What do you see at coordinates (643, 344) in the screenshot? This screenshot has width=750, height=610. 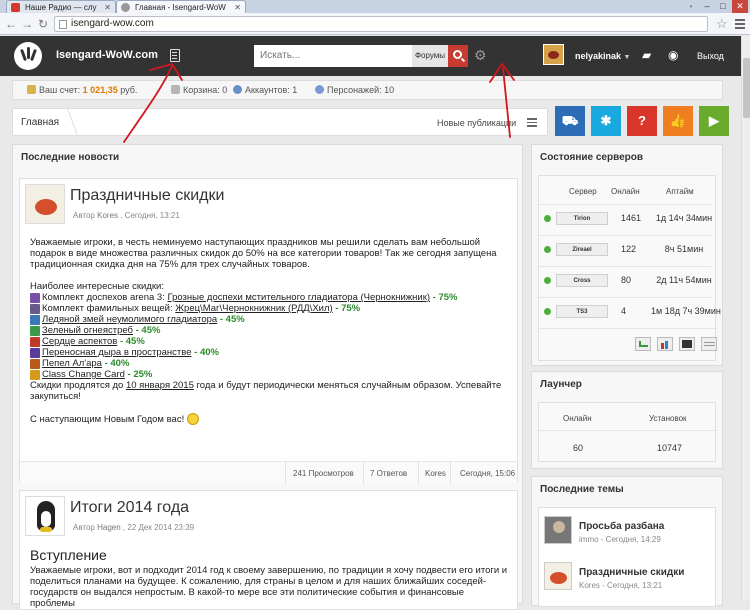 I see `stats-chart-icon` at bounding box center [643, 344].